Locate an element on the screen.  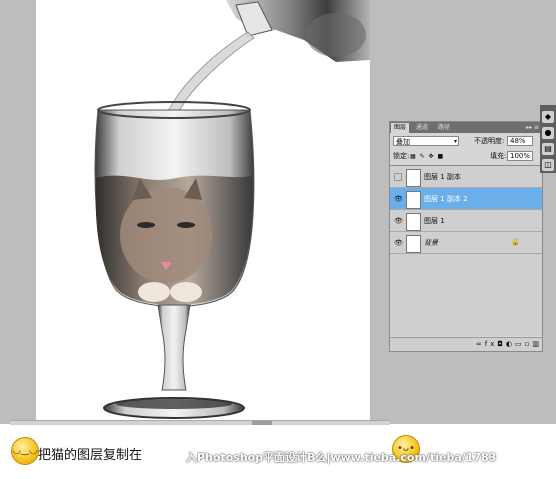
lock-move-icon: ✥ is located at coordinates (432, 156).